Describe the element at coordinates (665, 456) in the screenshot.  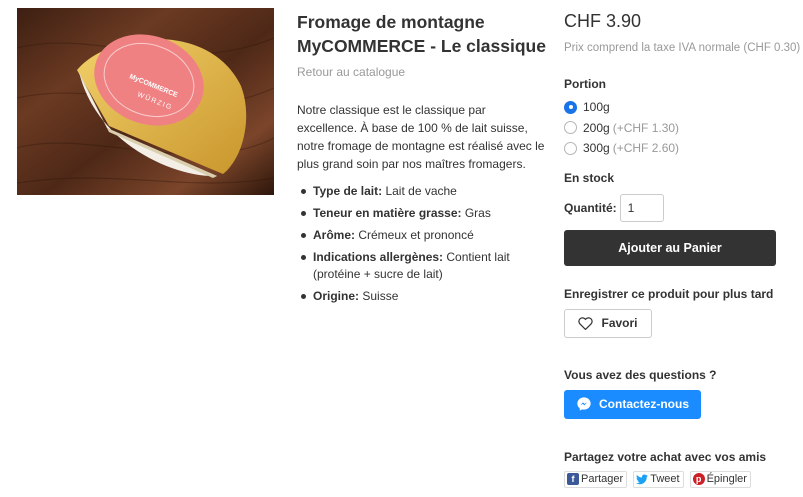
I see `share-label: Partagez votre achat avec vos amis` at that location.